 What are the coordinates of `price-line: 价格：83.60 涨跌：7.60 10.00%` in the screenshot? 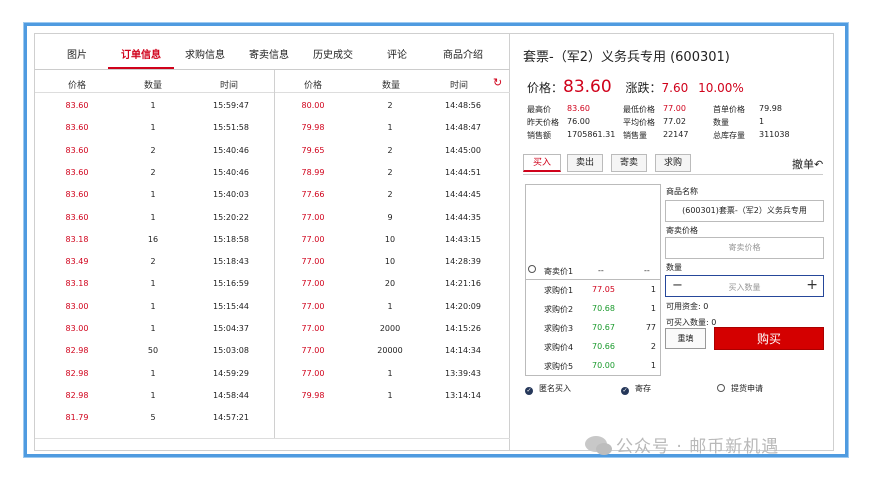 It's located at (635, 87).